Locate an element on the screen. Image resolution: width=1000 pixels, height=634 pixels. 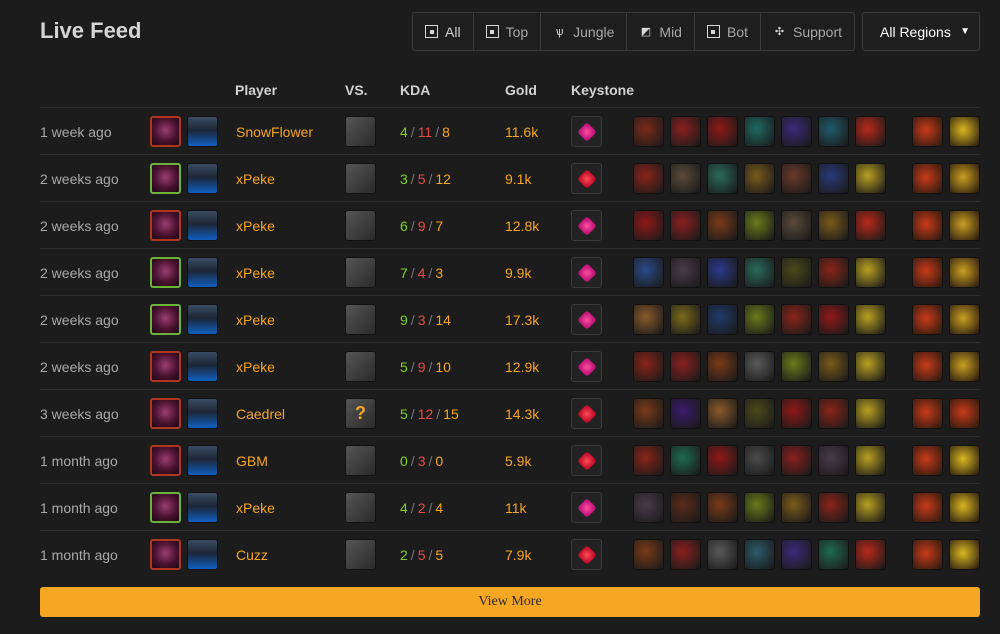
filter-support: ✣ Support is located at coordinates (806, 31).